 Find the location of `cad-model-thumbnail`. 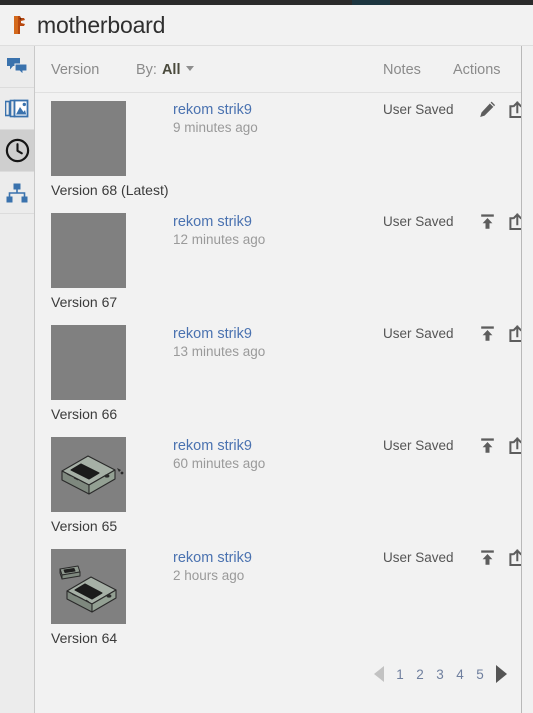

cad-model-thumbnail is located at coordinates (88, 474).